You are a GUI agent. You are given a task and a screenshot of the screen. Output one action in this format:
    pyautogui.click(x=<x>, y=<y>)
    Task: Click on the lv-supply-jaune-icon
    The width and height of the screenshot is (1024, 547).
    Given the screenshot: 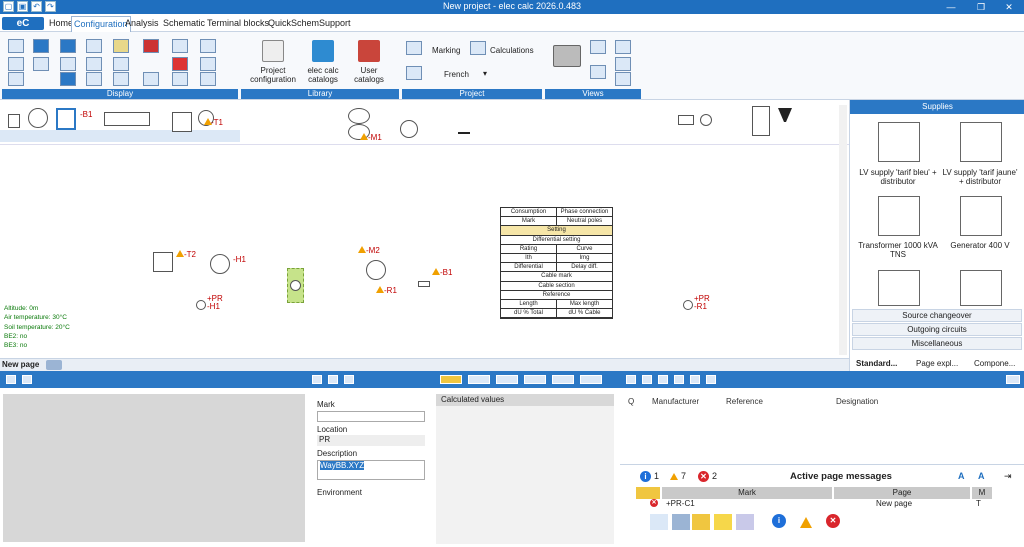 What is the action you would take?
    pyautogui.click(x=981, y=142)
    